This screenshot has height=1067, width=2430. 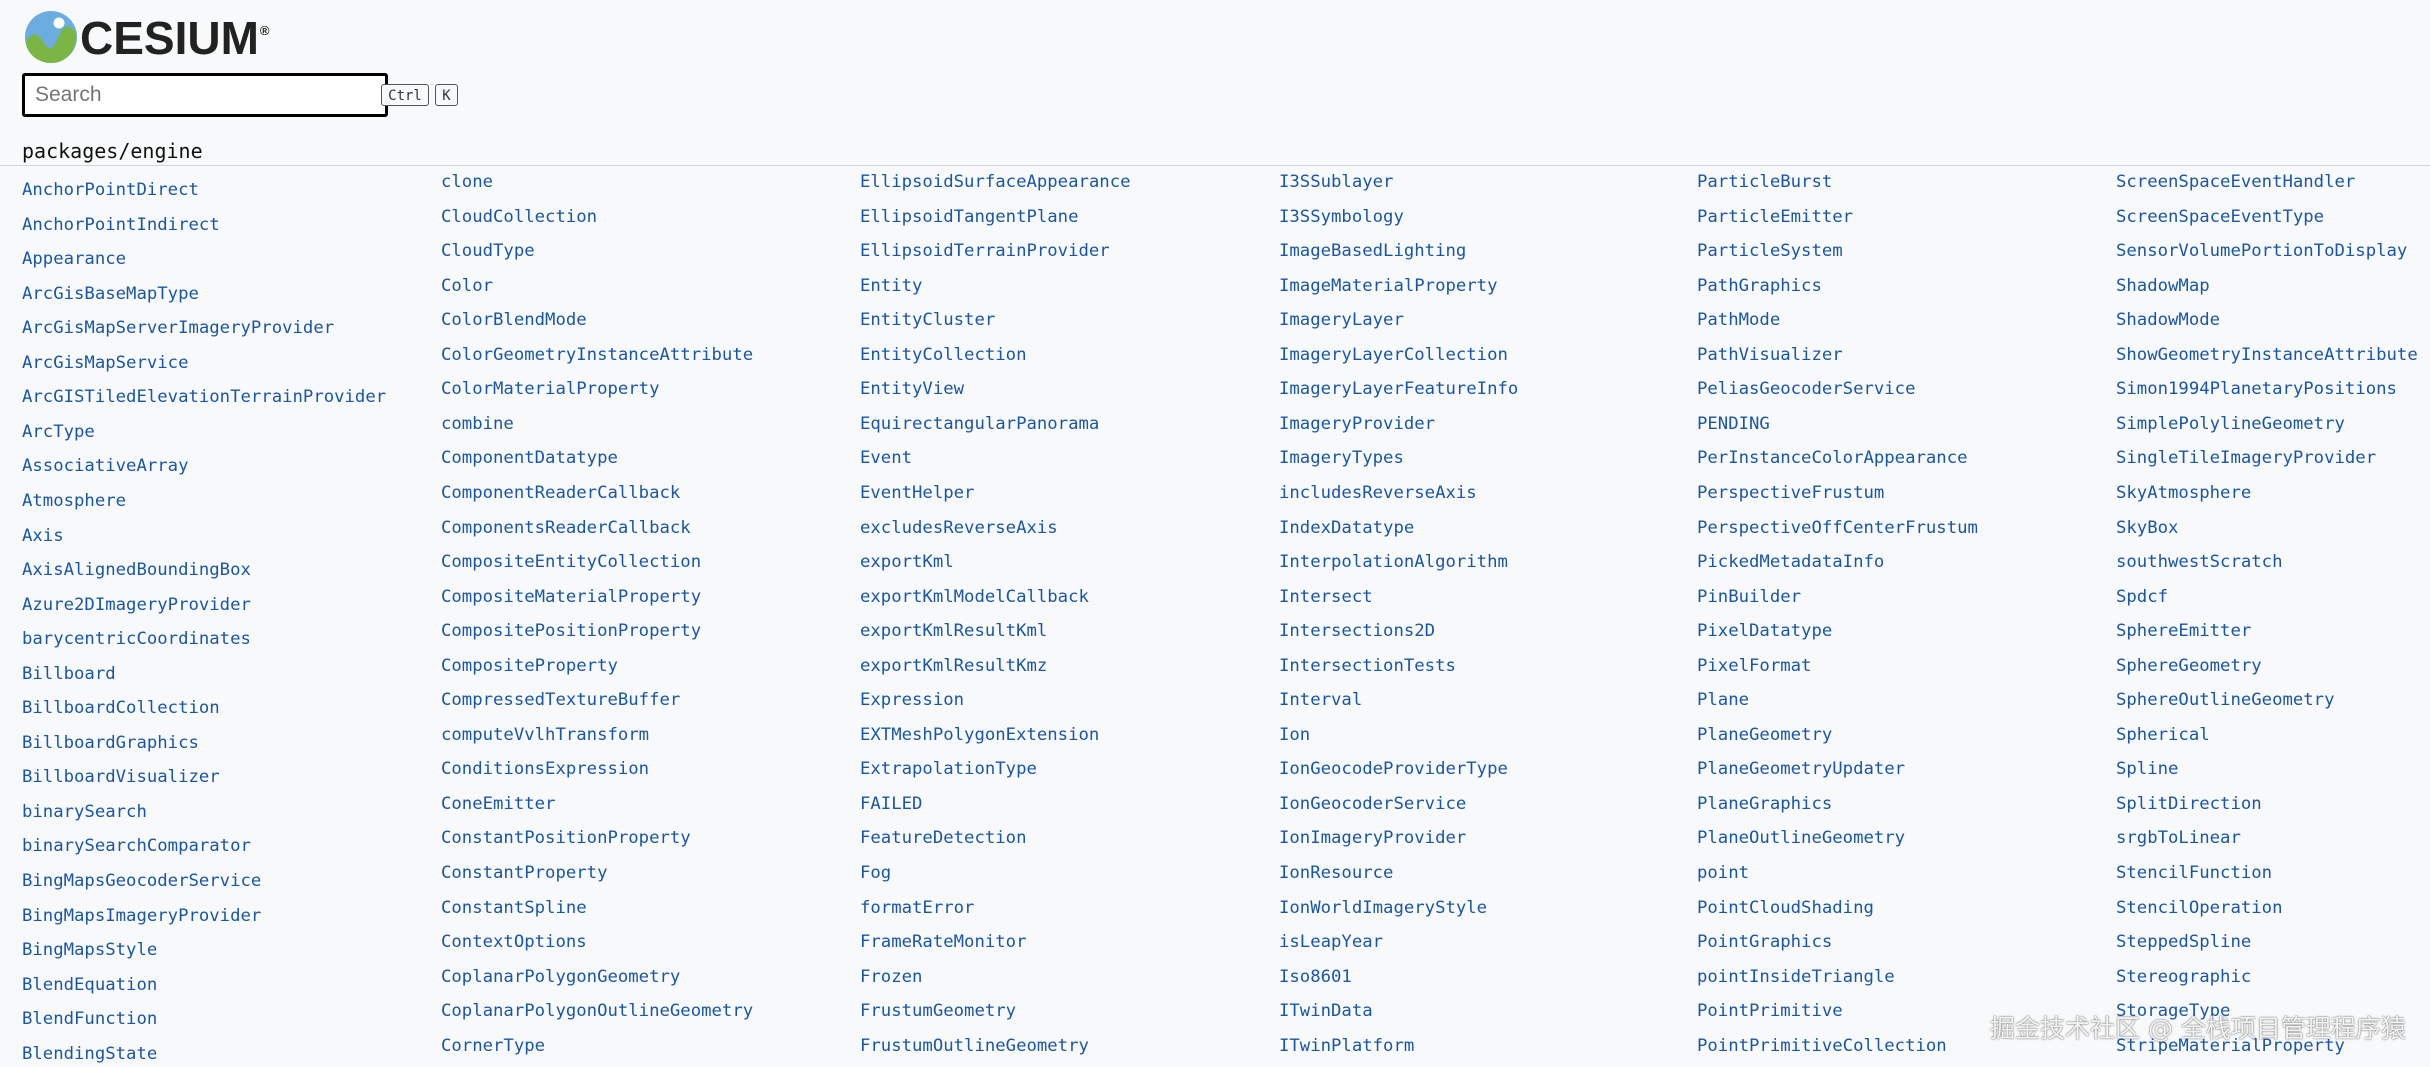 I want to click on api-link: CompositeEntityCollection, so click(x=571, y=562).